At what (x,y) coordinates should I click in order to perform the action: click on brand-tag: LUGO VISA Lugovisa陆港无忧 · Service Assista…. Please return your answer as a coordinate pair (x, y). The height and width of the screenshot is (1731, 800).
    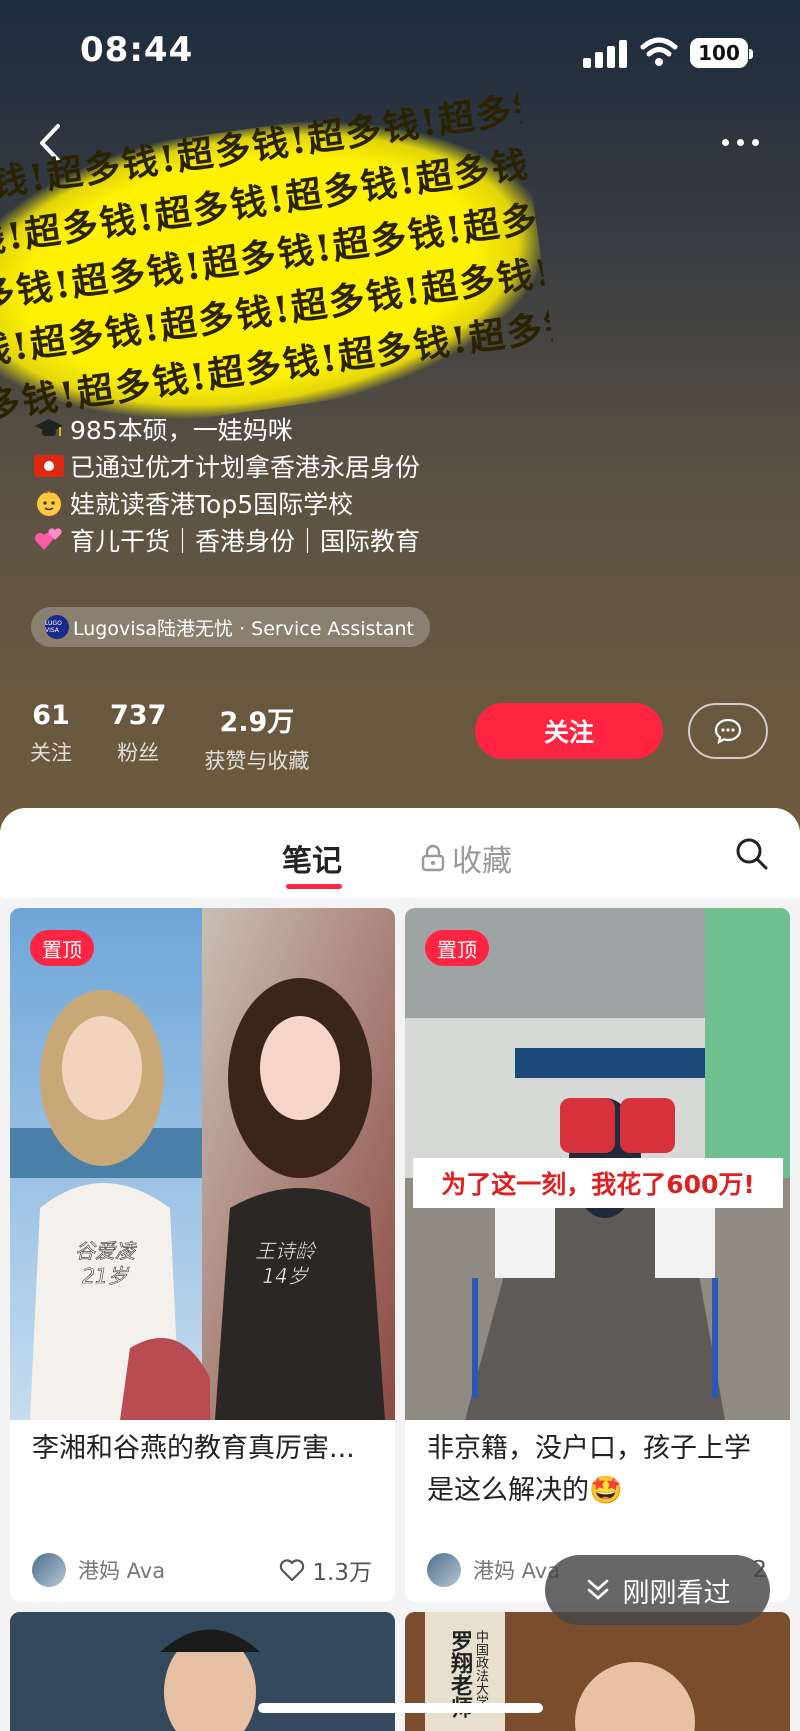
    Looking at the image, I should click on (230, 627).